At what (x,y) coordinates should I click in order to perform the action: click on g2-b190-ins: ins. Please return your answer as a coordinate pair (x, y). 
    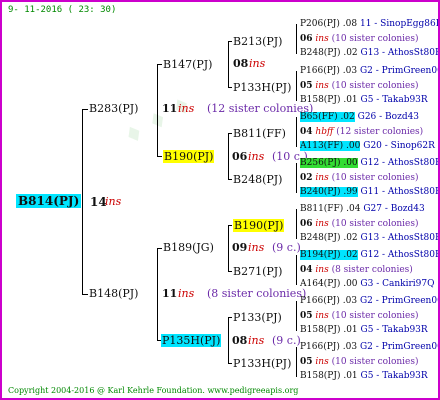
    Looking at the image, I should click on (256, 156).